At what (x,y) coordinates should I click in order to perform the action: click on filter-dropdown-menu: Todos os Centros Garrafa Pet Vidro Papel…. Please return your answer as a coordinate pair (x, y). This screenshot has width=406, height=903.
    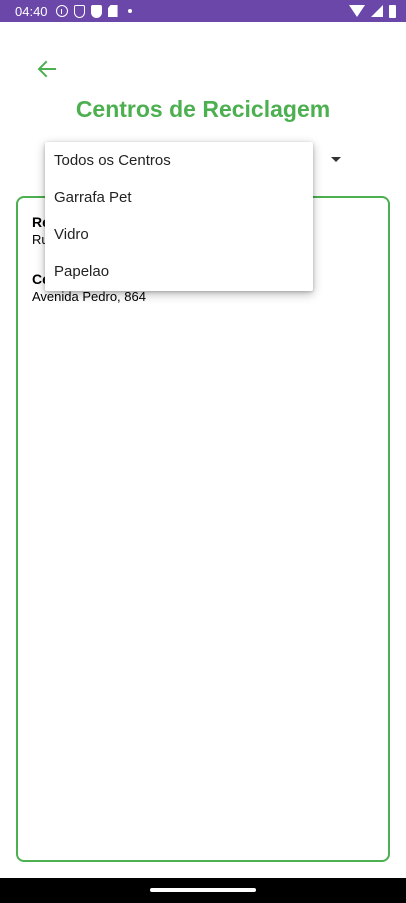
    Looking at the image, I should click on (179, 216).